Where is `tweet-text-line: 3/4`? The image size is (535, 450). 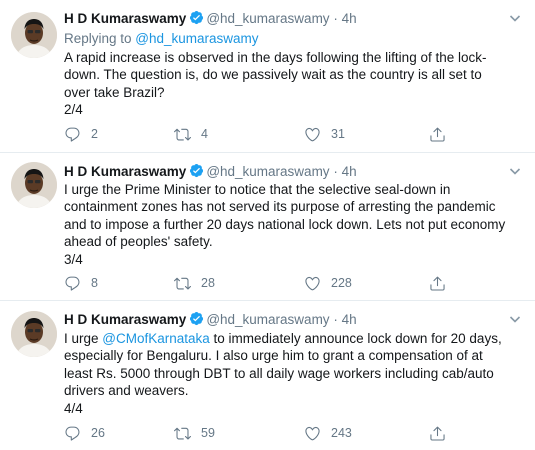
tweet-text-line: 3/4 is located at coordinates (73, 259).